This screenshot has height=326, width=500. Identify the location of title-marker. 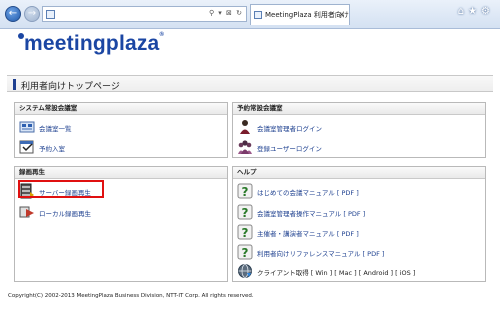
(14, 84).